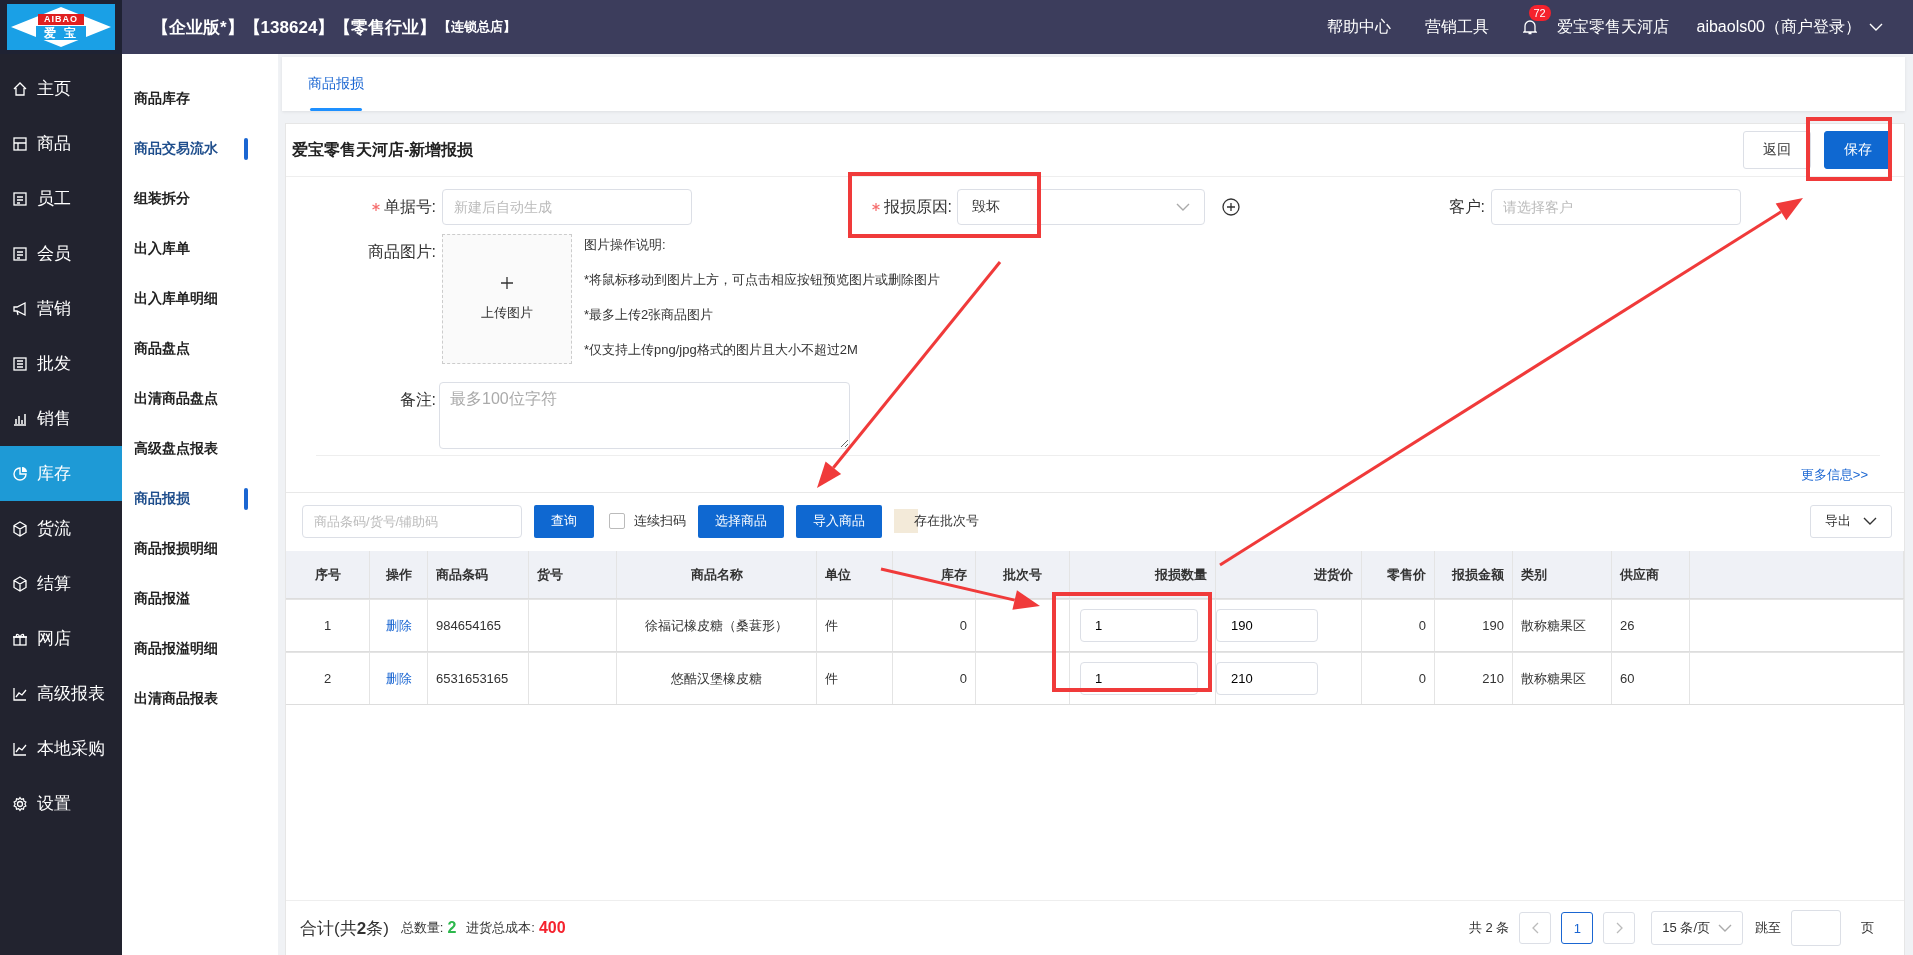 Image resolution: width=1913 pixels, height=955 pixels. I want to click on sidebar-item: 设置, so click(61, 803).